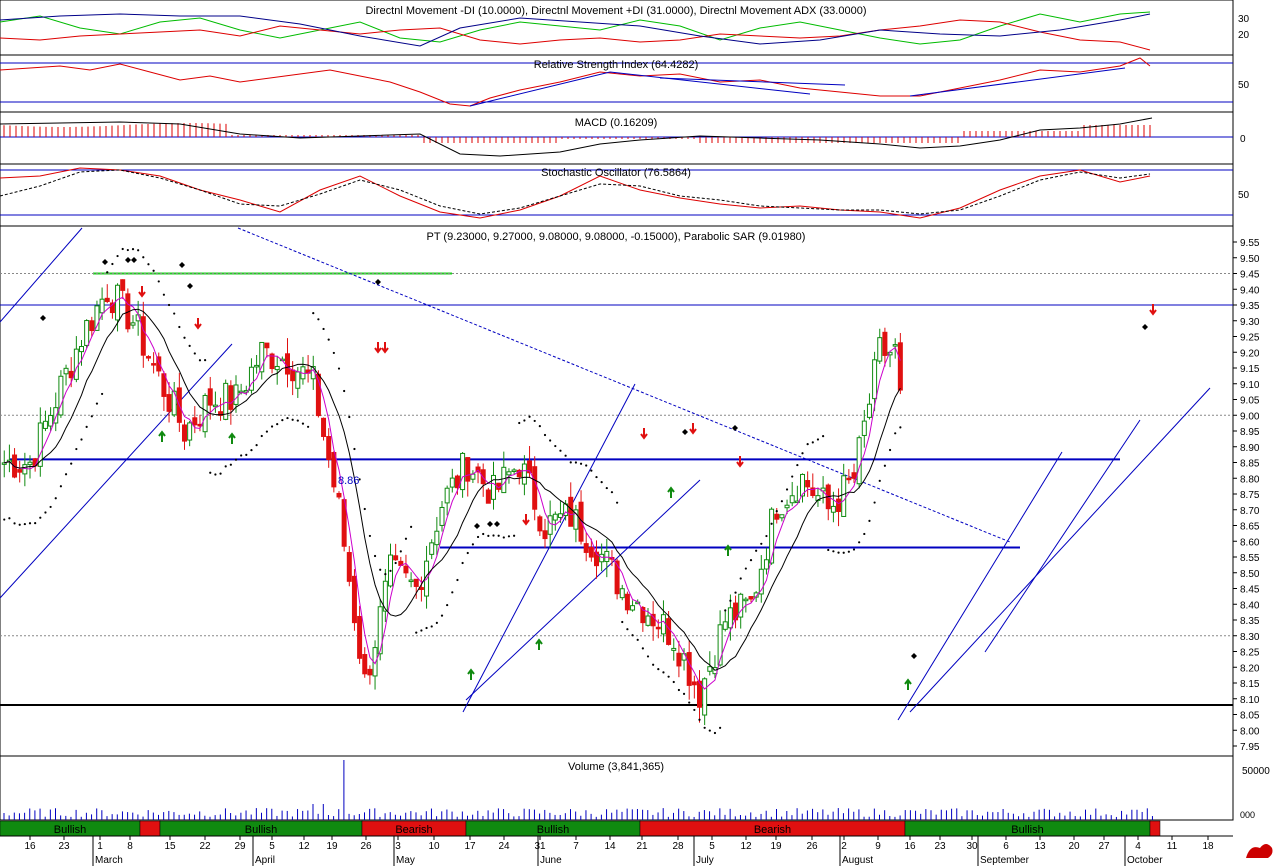  What do you see at coordinates (1250, 605) in the screenshot?
I see `price-tick-label: 8.40` at bounding box center [1250, 605].